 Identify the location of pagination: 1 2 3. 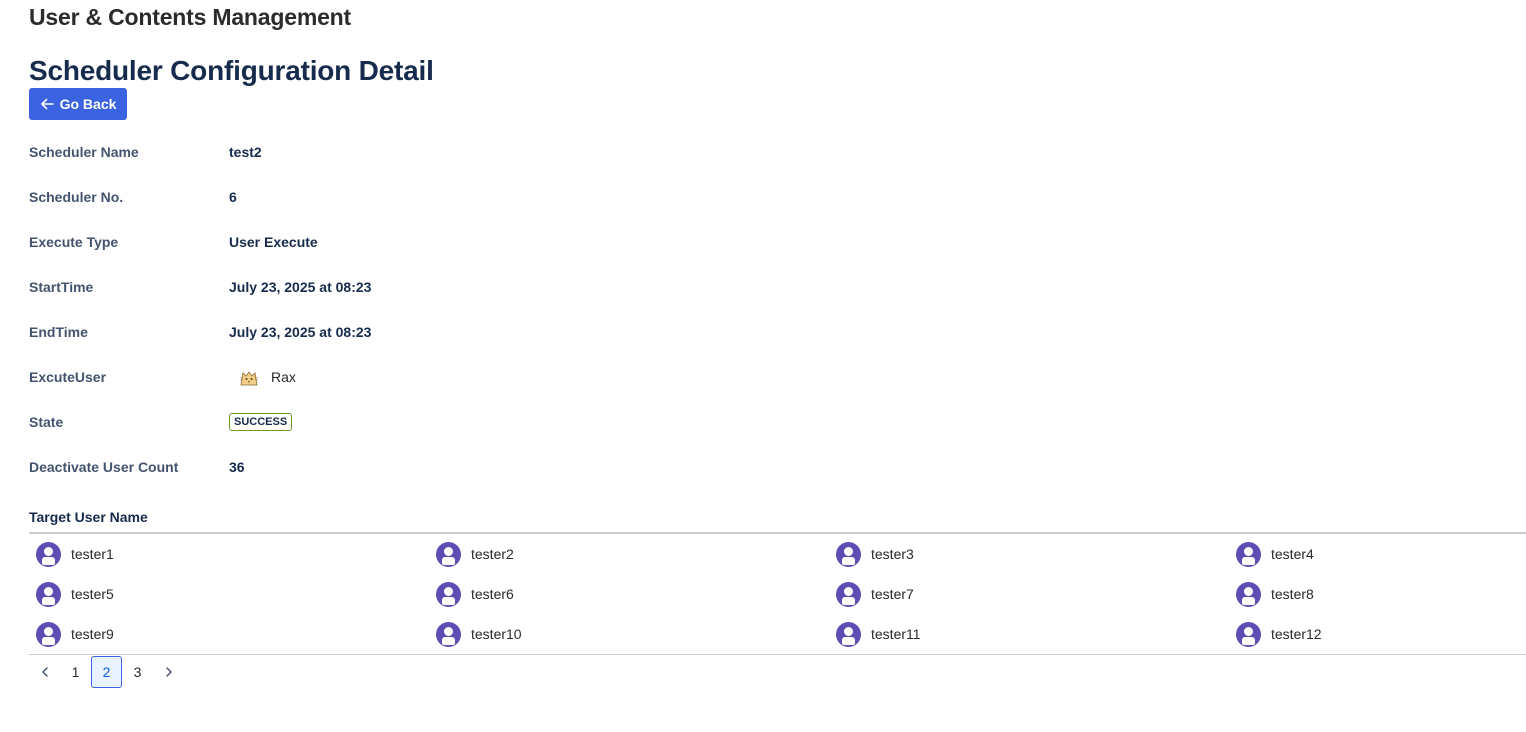
(106, 672).